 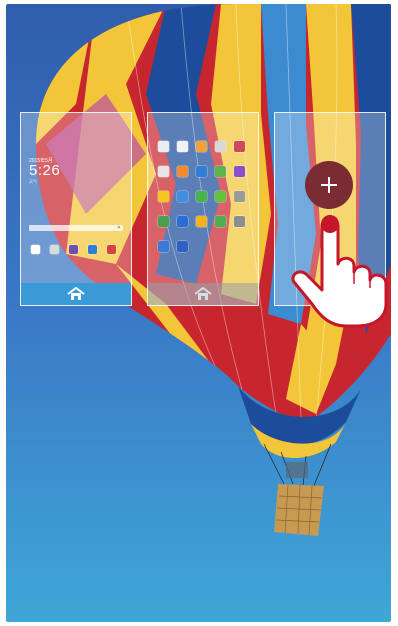 What do you see at coordinates (76, 228) in the screenshot?
I see `preview-search-bar: ✕` at bounding box center [76, 228].